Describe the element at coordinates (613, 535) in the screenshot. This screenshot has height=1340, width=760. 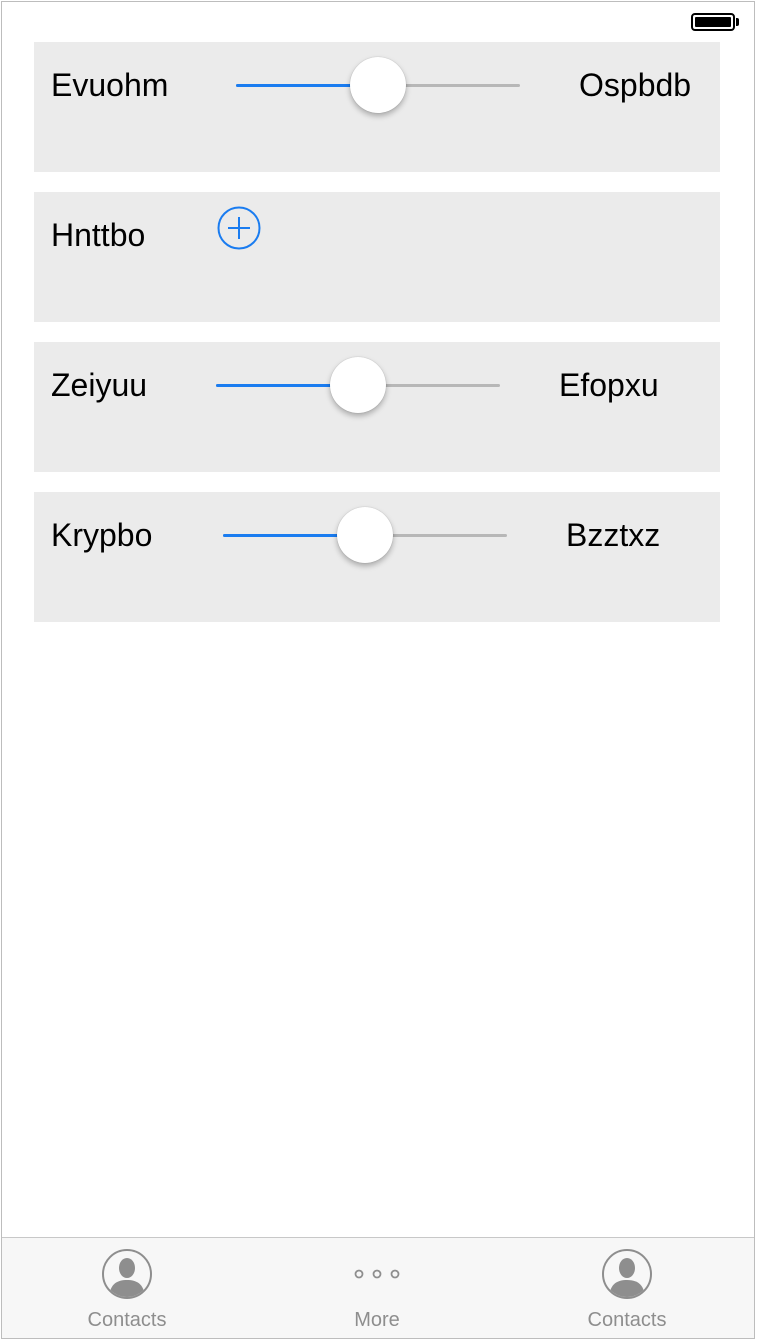
I see `row-value-label: Bzztxz` at that location.